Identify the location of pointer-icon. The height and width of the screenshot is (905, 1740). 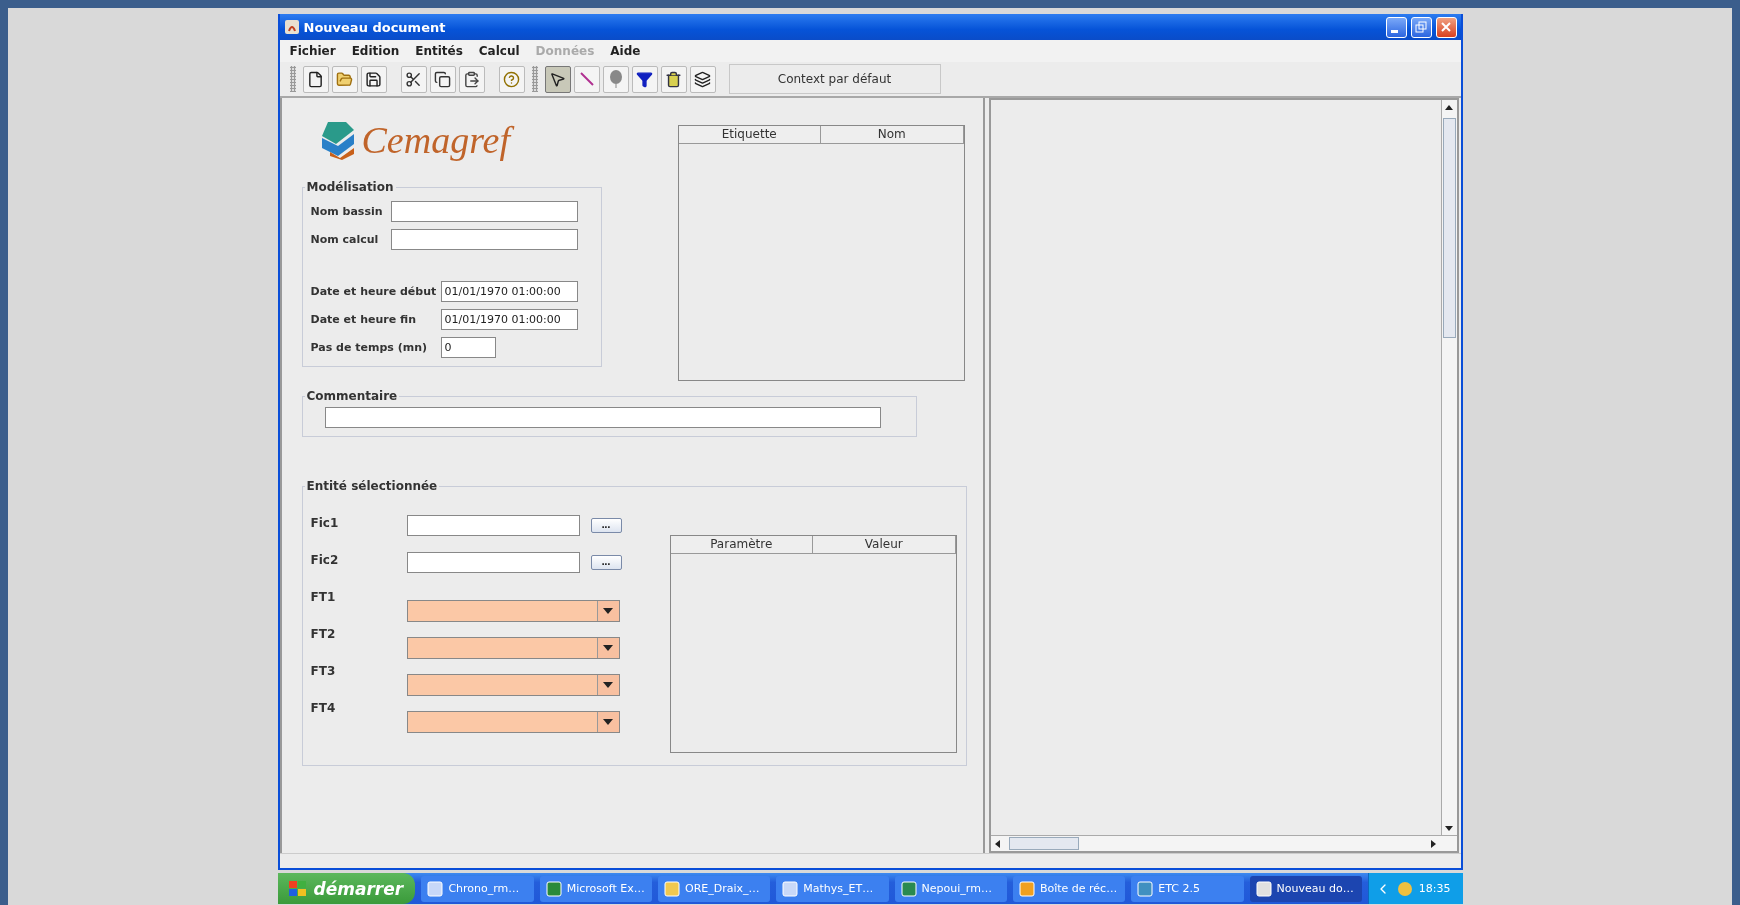
(557, 79).